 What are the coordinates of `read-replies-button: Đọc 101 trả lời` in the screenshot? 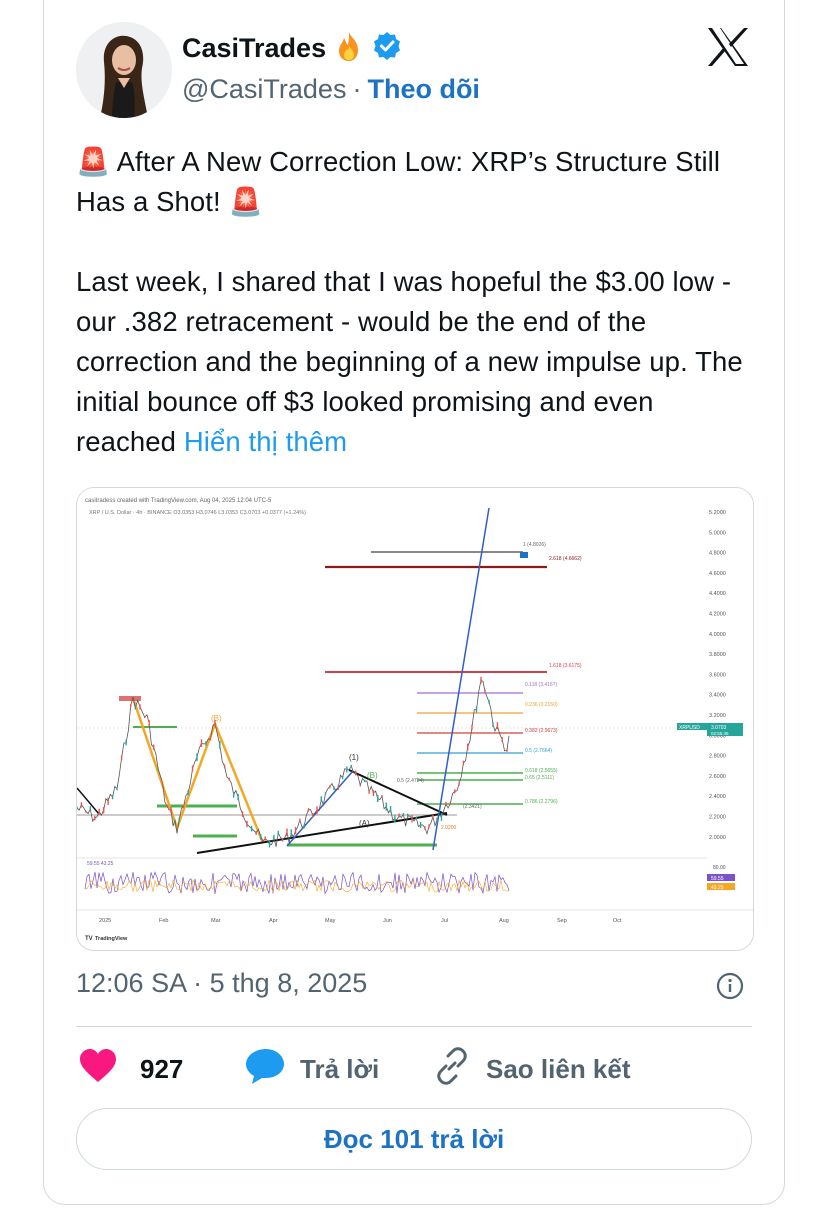 It's located at (414, 1139).